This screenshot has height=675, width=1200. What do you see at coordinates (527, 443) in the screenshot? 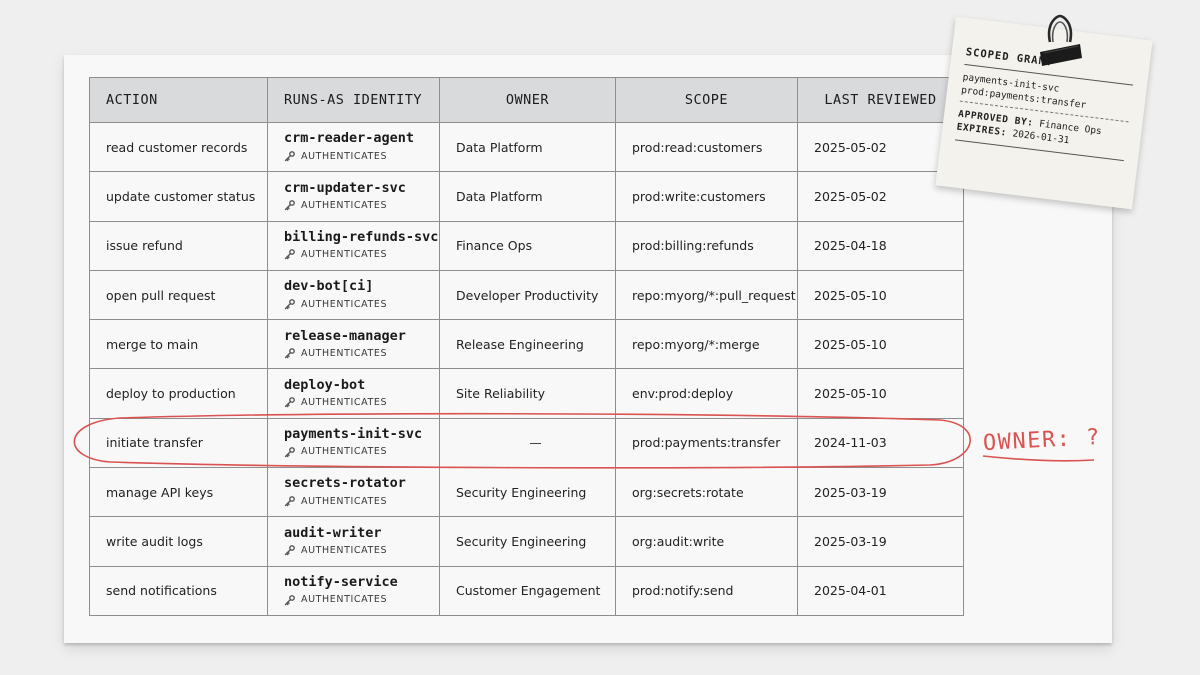
I see `owner-cell` at bounding box center [527, 443].